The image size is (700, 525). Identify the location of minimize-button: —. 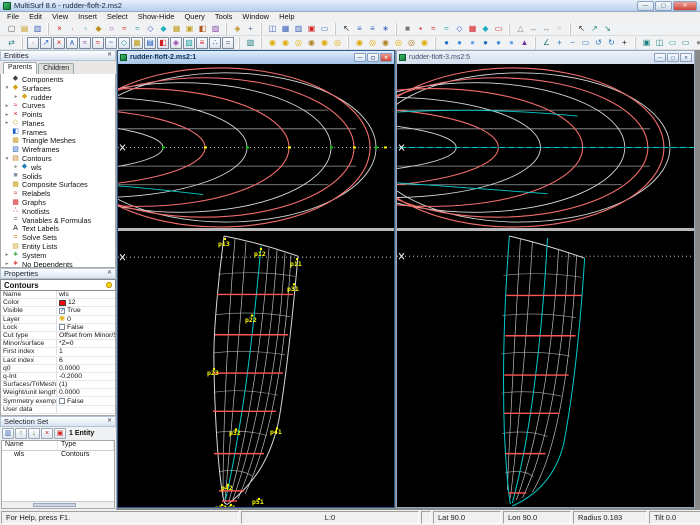
(645, 5).